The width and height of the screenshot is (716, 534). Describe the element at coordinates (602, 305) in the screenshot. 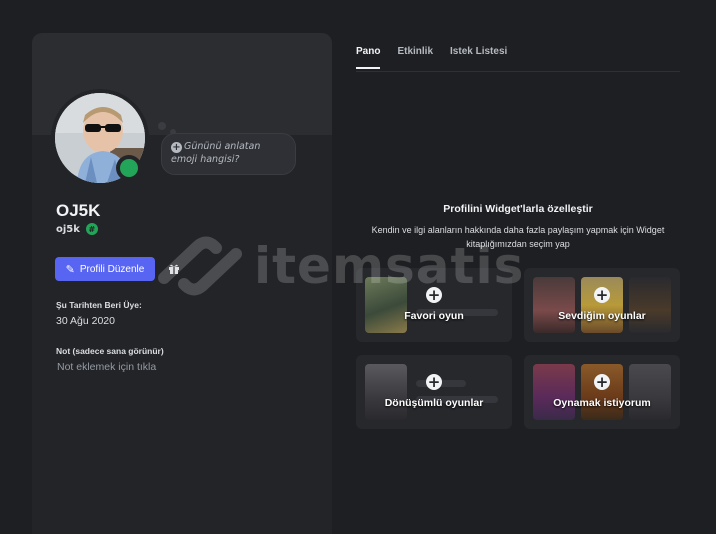

I see `widget-liked-games: + Sevdiğim oyunlar` at that location.